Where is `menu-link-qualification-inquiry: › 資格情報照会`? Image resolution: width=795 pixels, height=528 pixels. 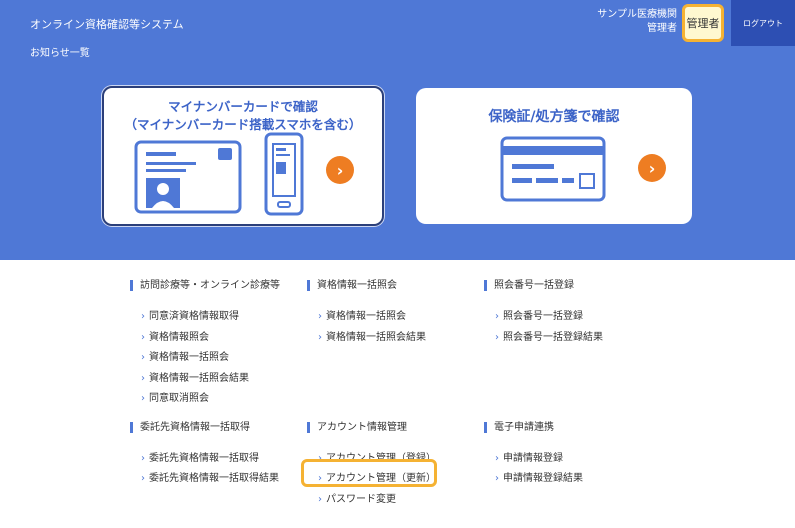 menu-link-qualification-inquiry: › 資格情報照会 is located at coordinates (175, 335).